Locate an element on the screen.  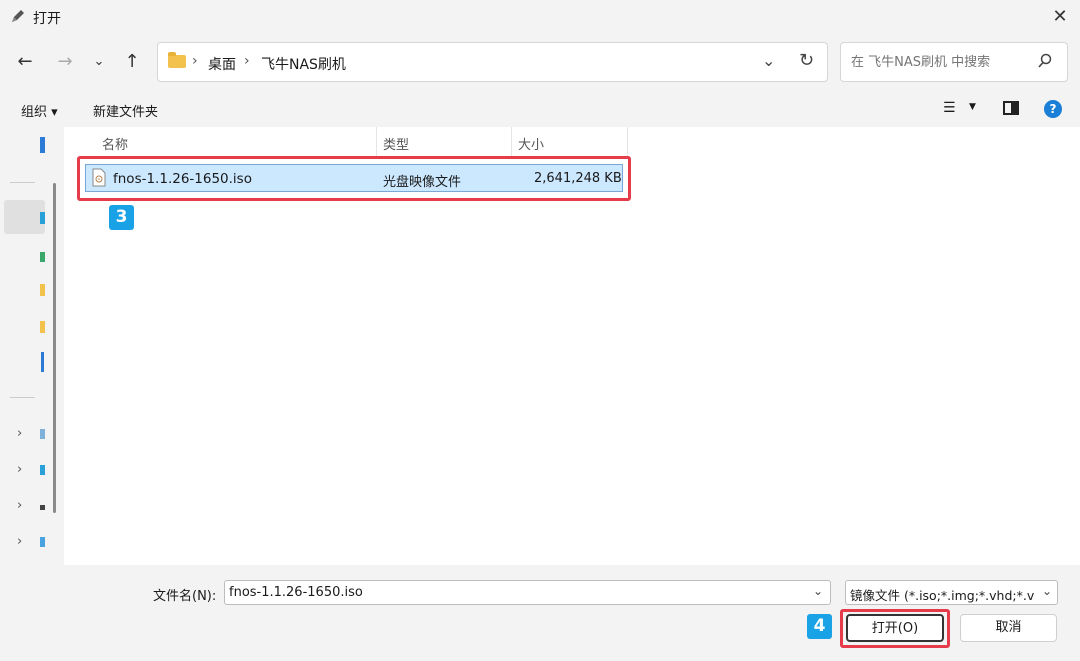
sidebar-scrollbar is located at coordinates (54, 348).